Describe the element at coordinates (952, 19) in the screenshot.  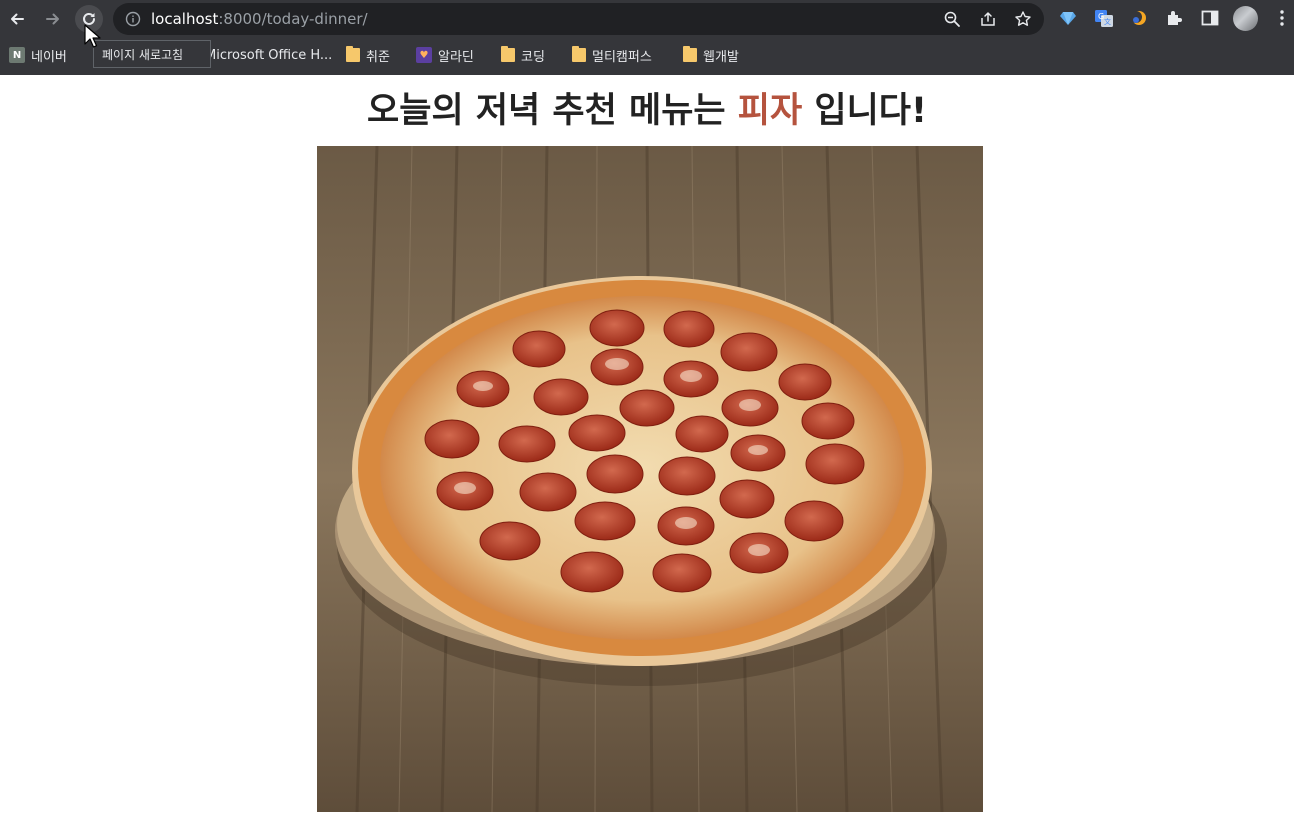
I see `zoom-icon` at that location.